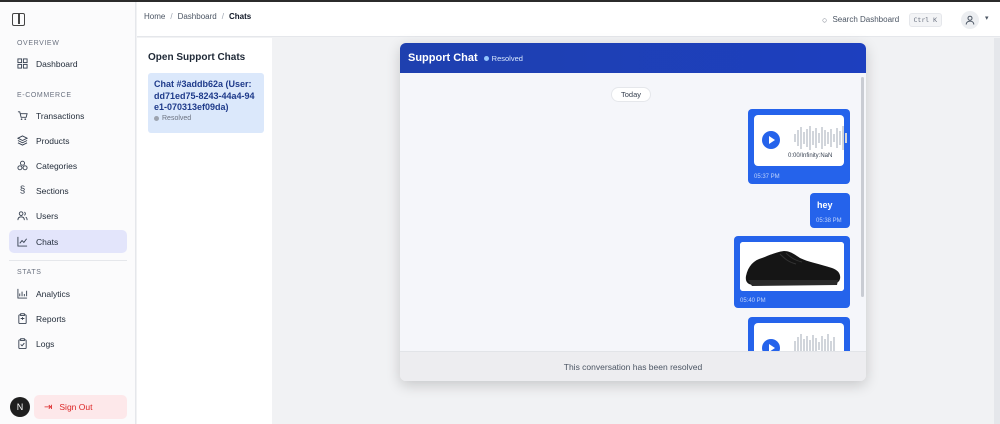 The image size is (1000, 424). Describe the element at coordinates (52, 190) in the screenshot. I see `sidebar-item-label: Sections` at that location.